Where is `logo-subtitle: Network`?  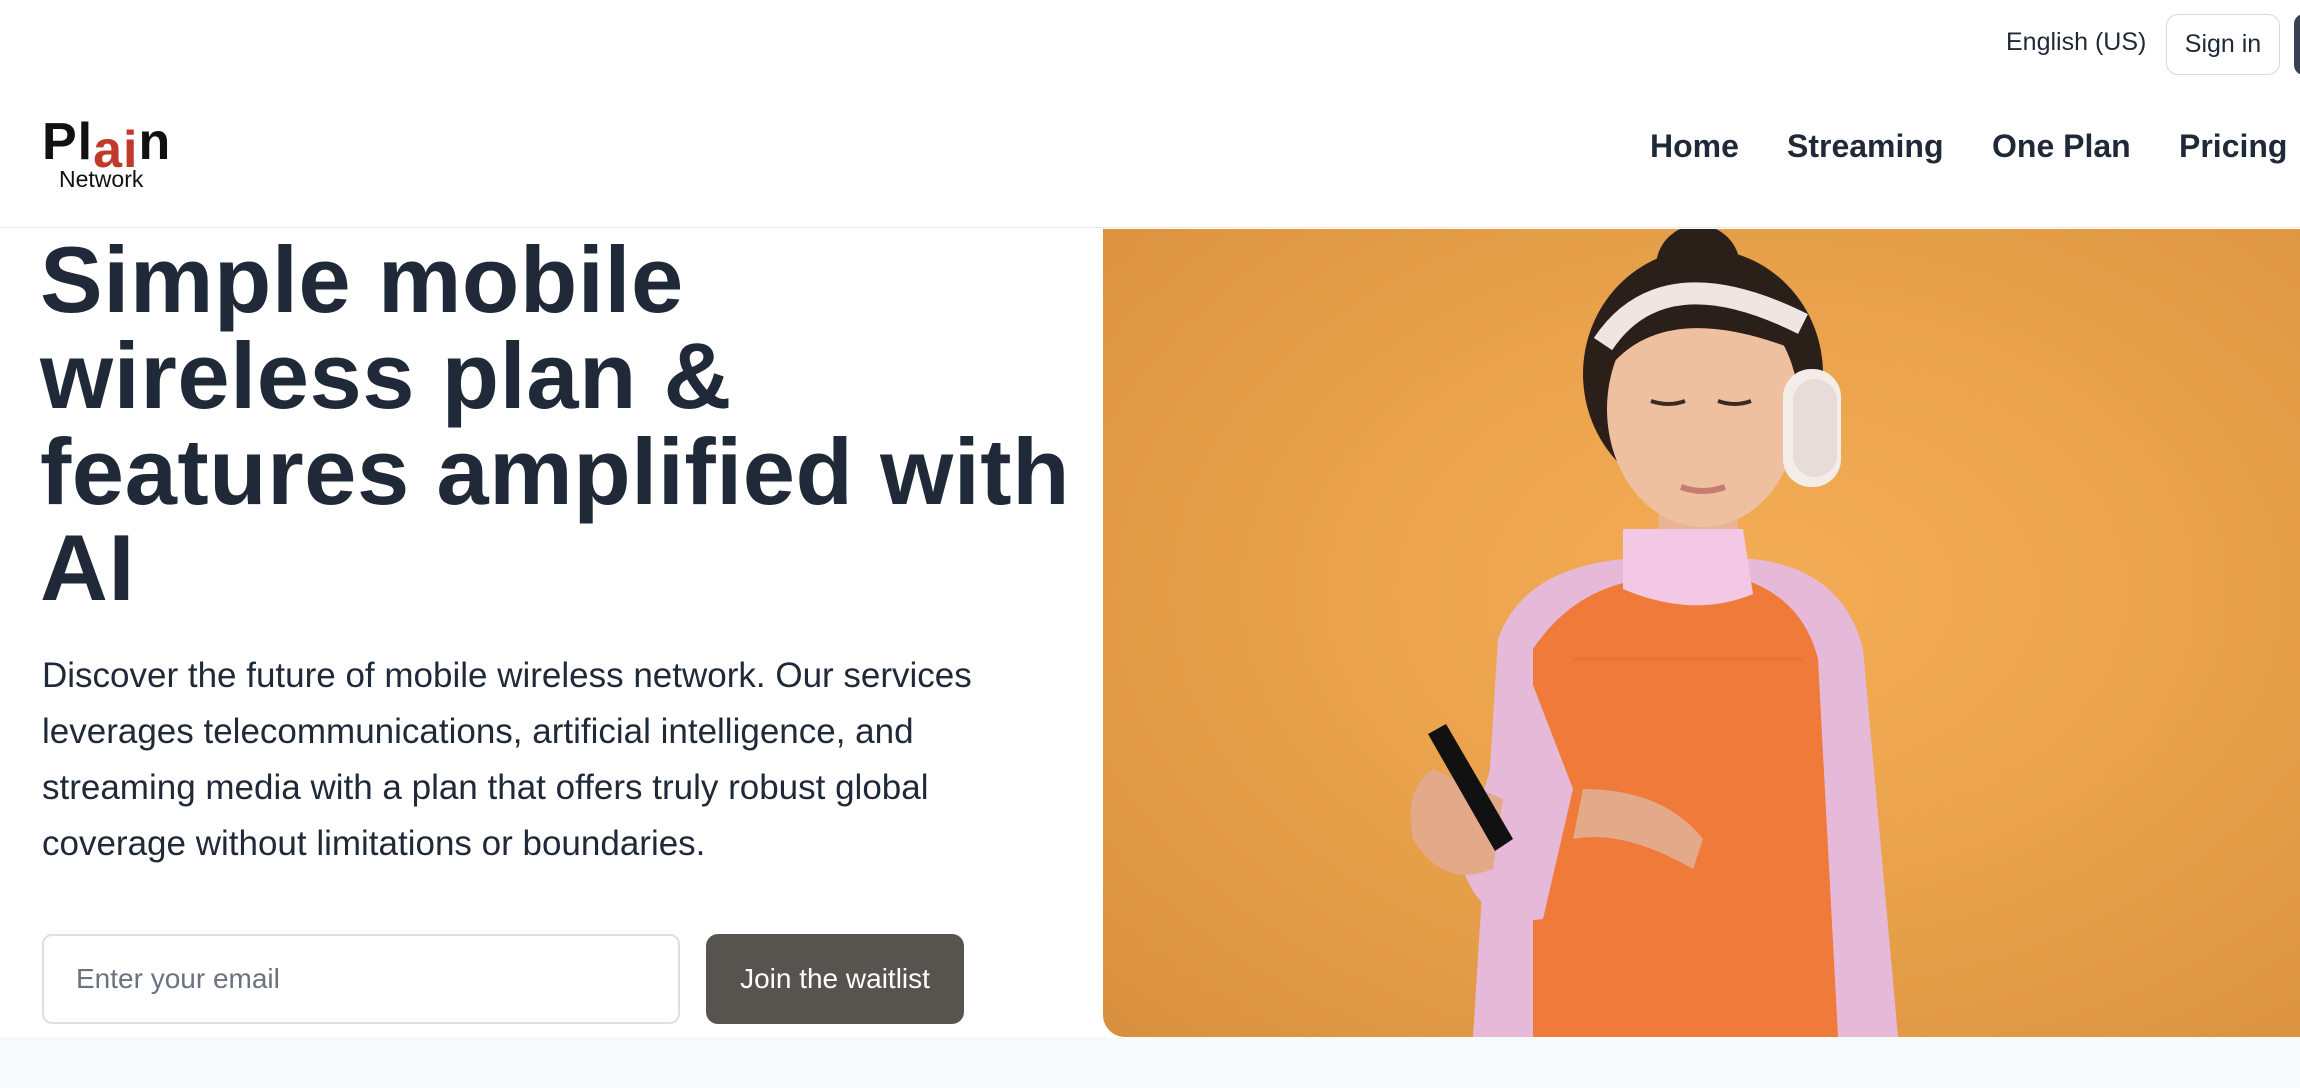
logo-subtitle: Network is located at coordinates (101, 179).